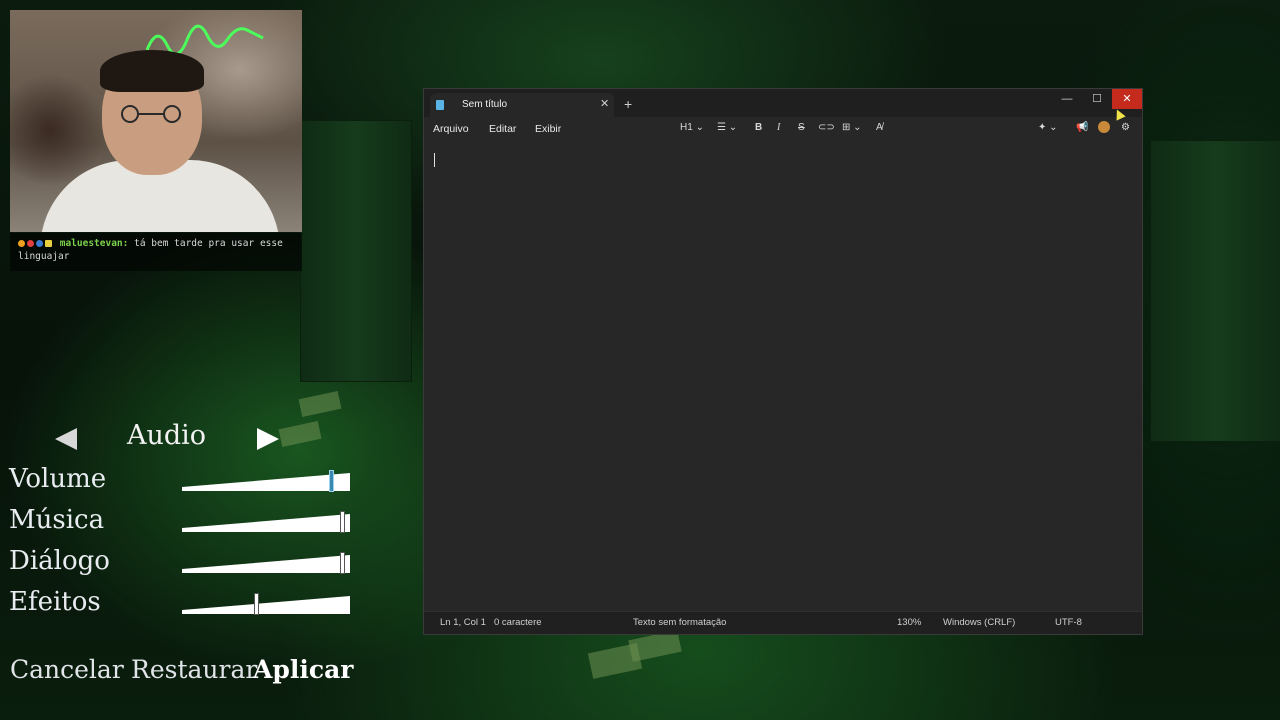 The width and height of the screenshot is (1280, 720). I want to click on section-title: Audio, so click(167, 435).